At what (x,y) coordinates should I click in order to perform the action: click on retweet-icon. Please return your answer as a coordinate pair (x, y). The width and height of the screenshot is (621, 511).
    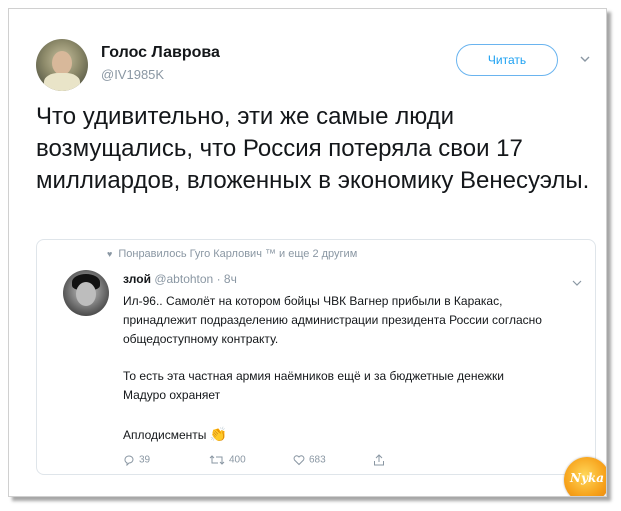
    Looking at the image, I should click on (217, 460).